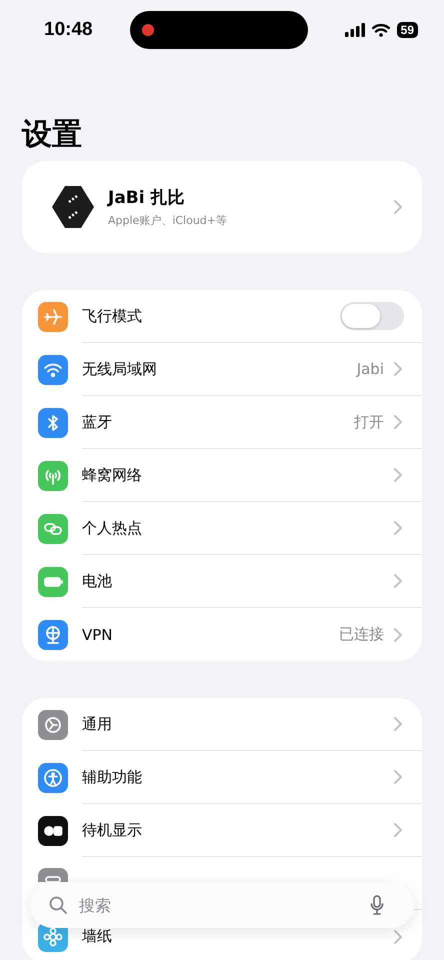  Describe the element at coordinates (233, 830) in the screenshot. I see `row-label: 待机显示` at that location.